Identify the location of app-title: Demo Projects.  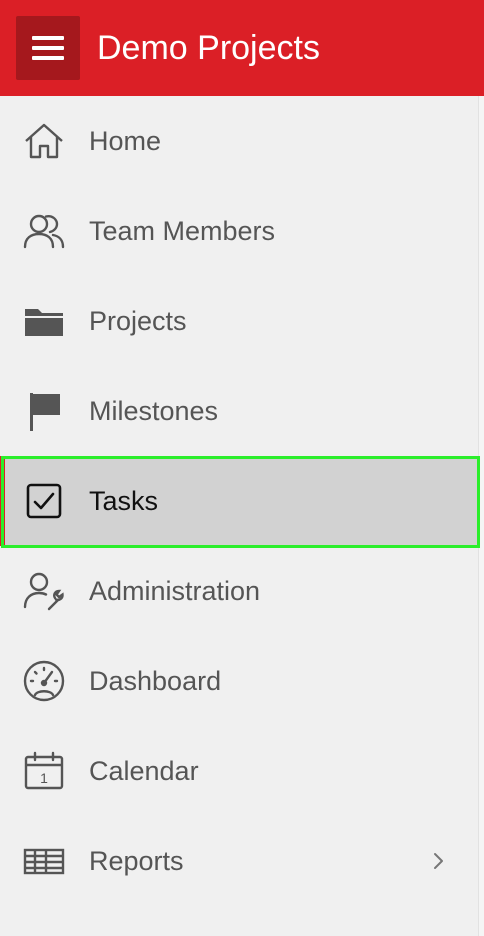
(208, 48).